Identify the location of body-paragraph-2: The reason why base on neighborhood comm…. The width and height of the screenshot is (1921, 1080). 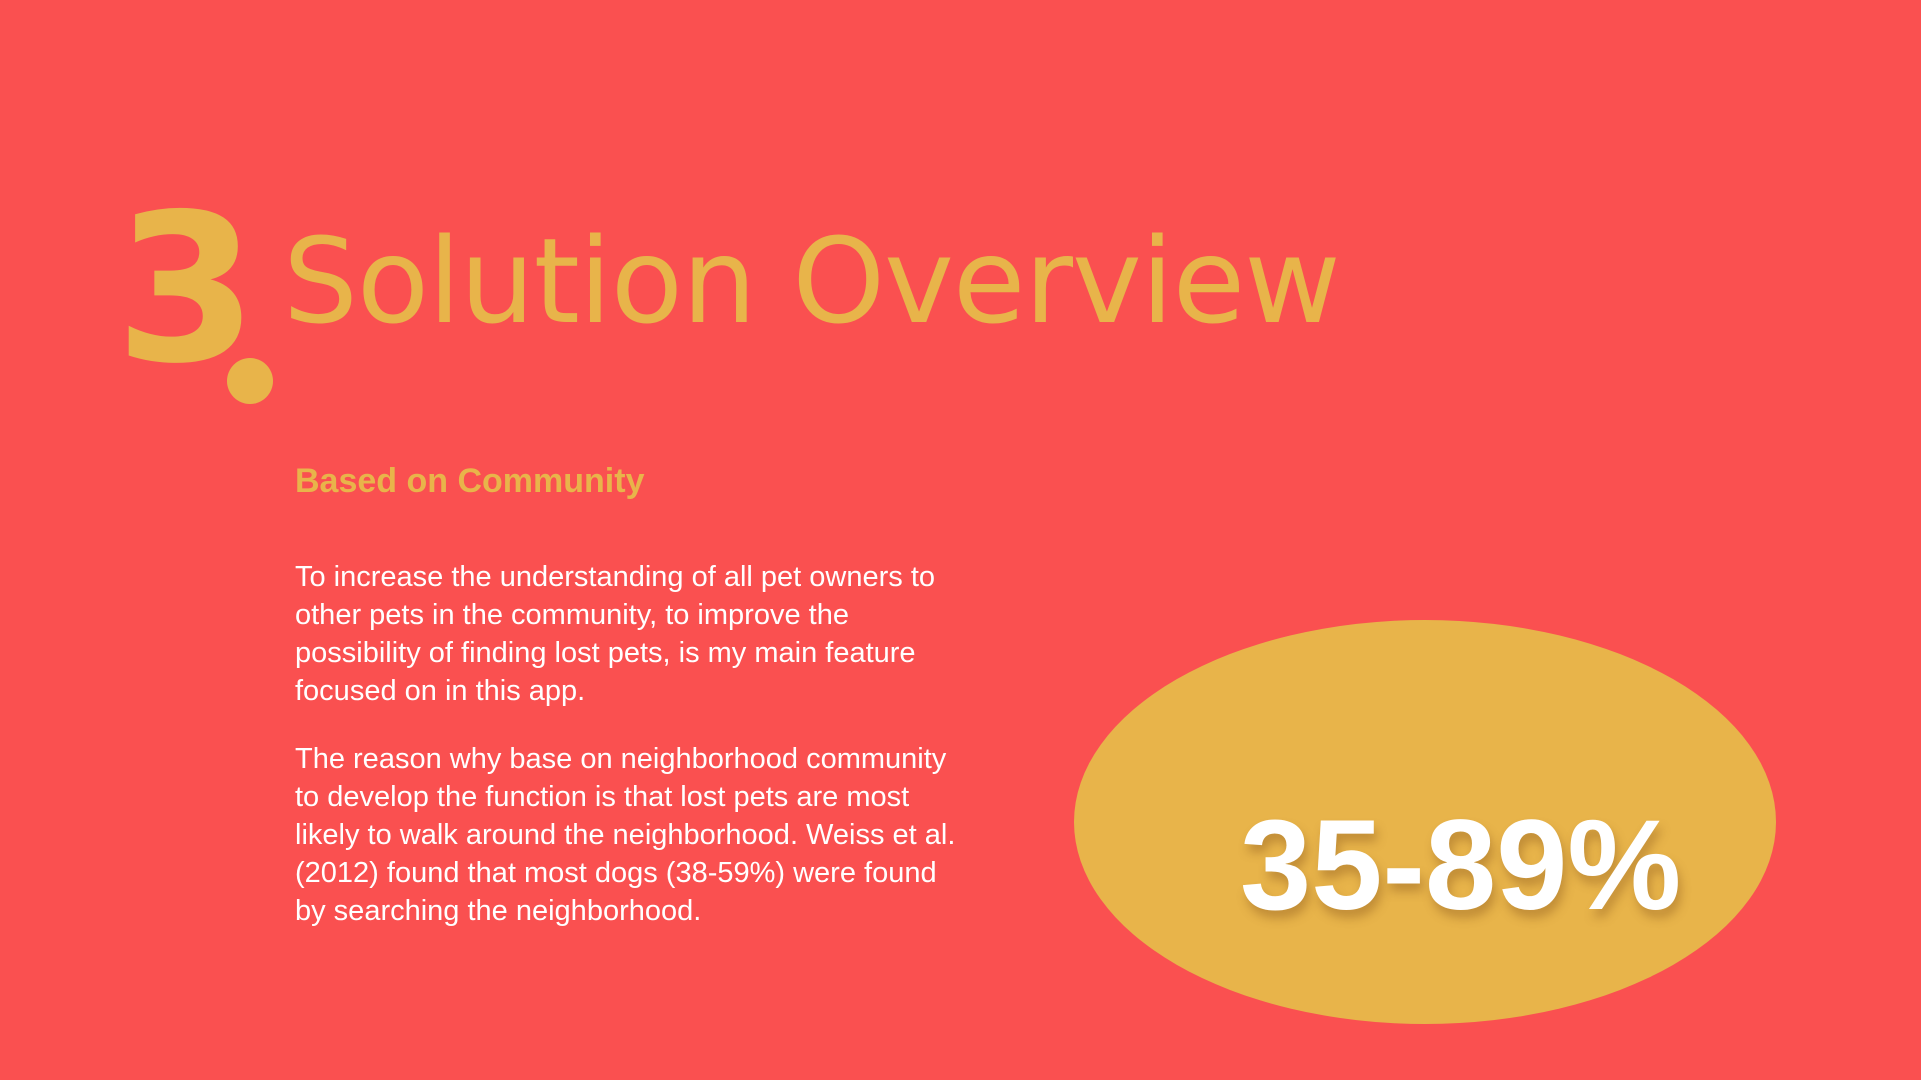
(625, 835).